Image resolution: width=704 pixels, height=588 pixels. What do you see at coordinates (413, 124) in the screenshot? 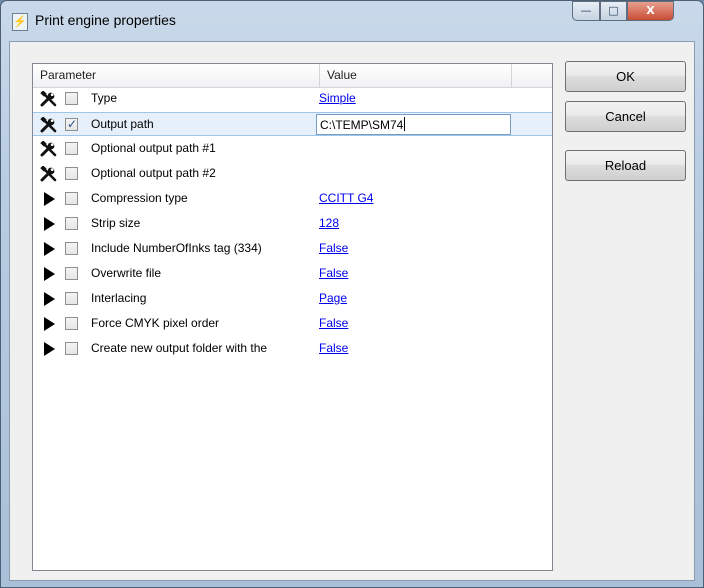
I see `output-path-input: C:\TEMP\SM74` at bounding box center [413, 124].